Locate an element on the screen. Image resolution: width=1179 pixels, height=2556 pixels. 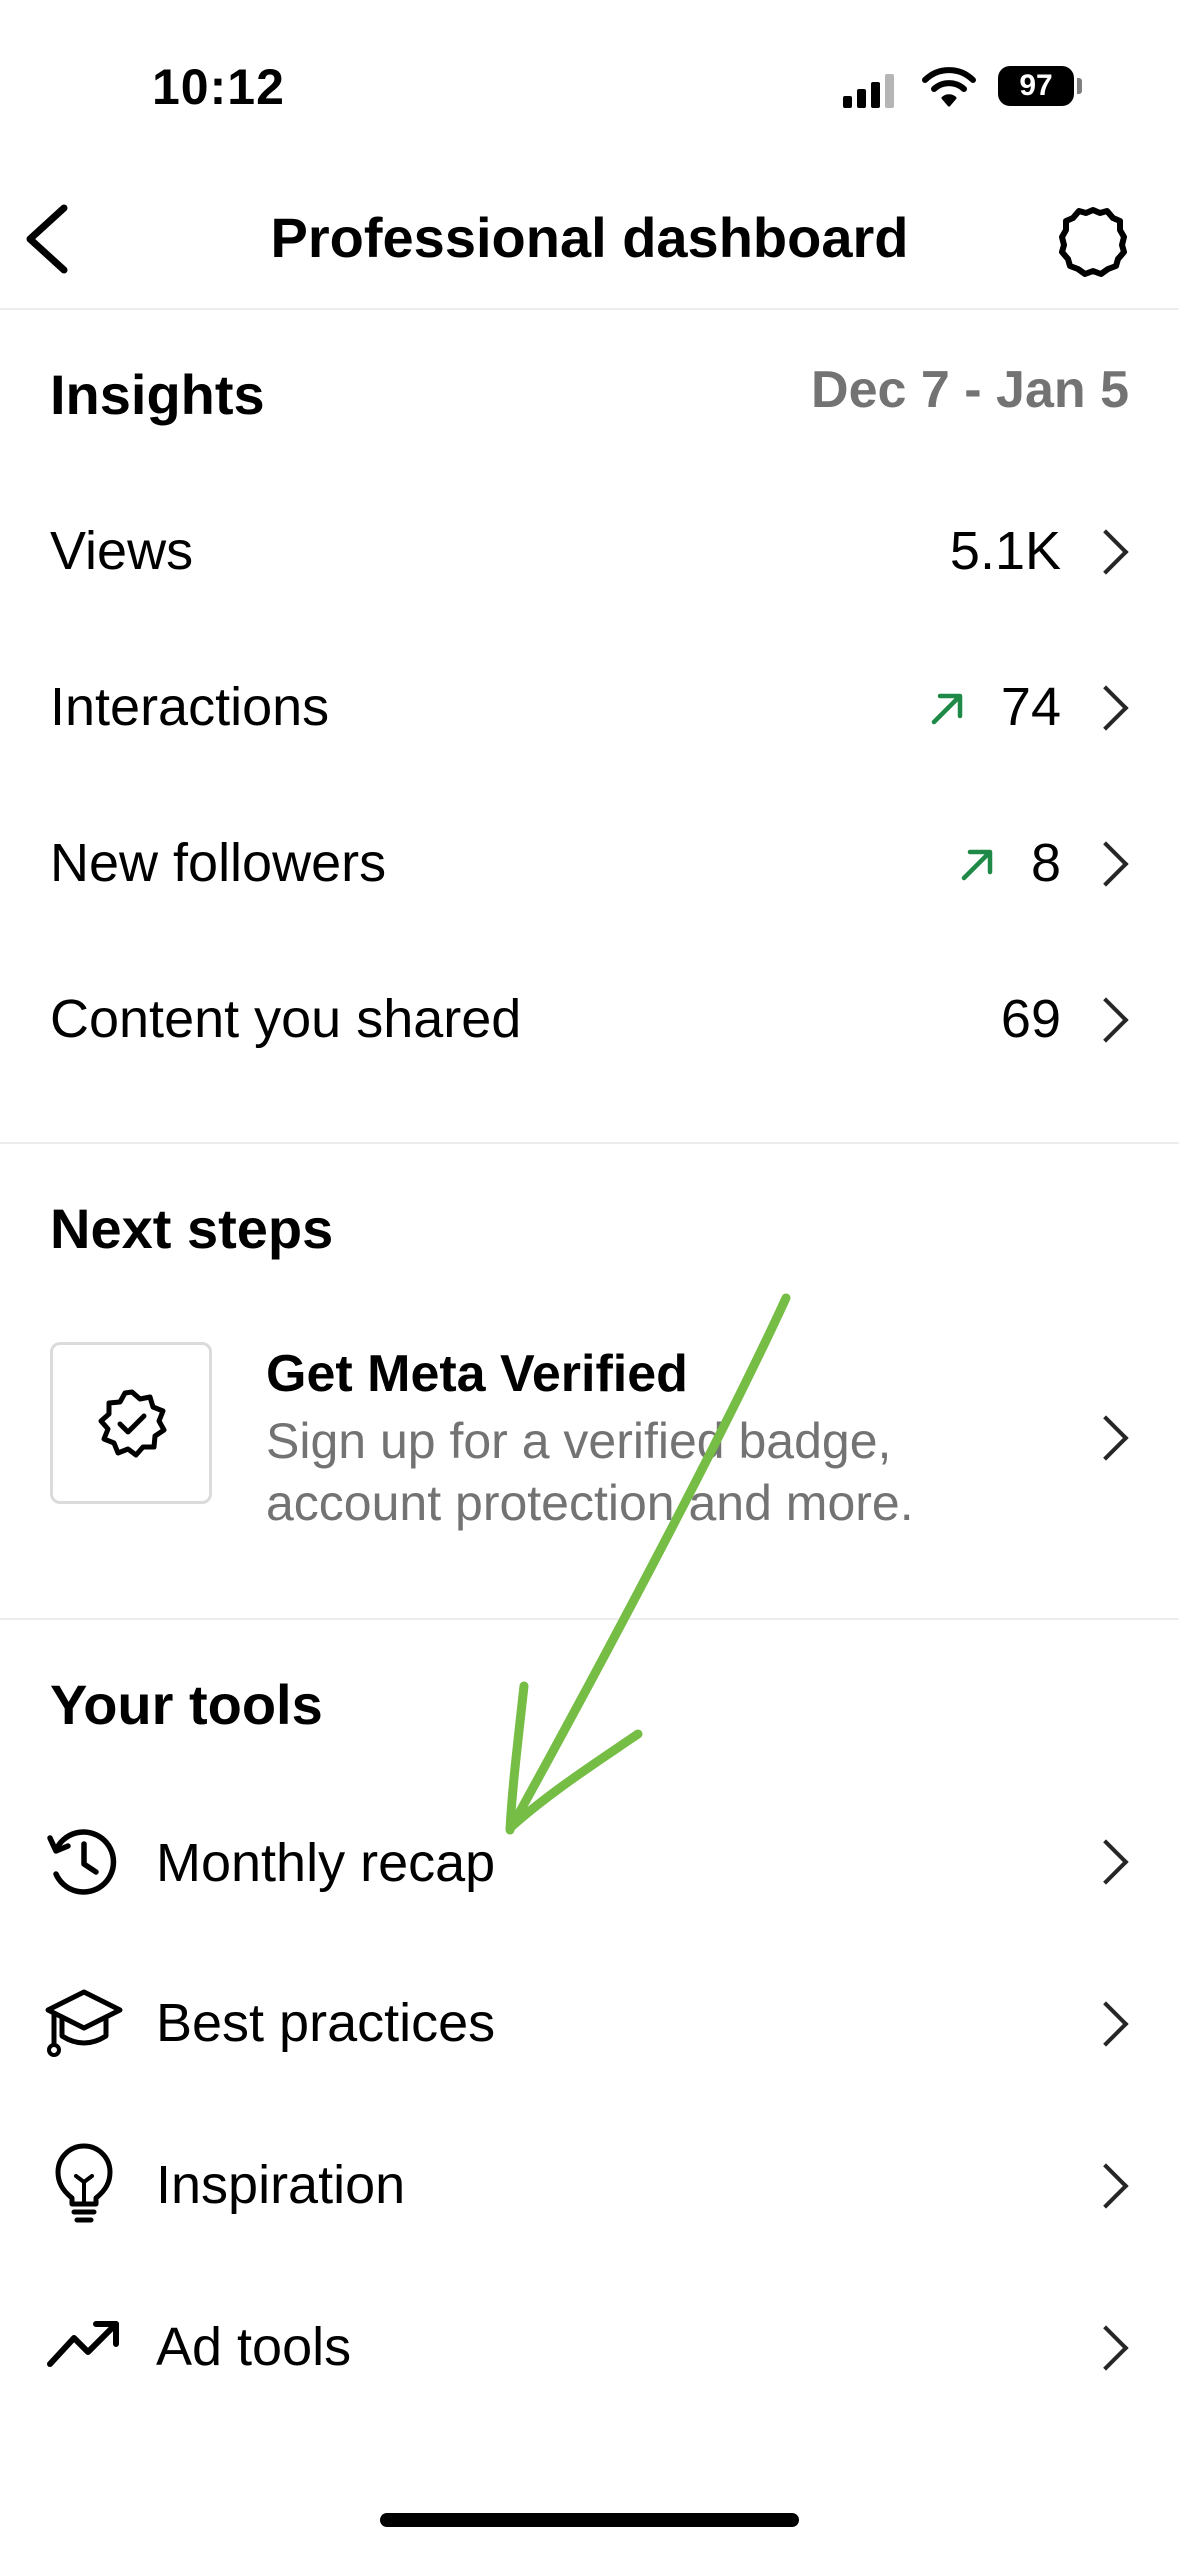
gear-icon is located at coordinates (1093, 241).